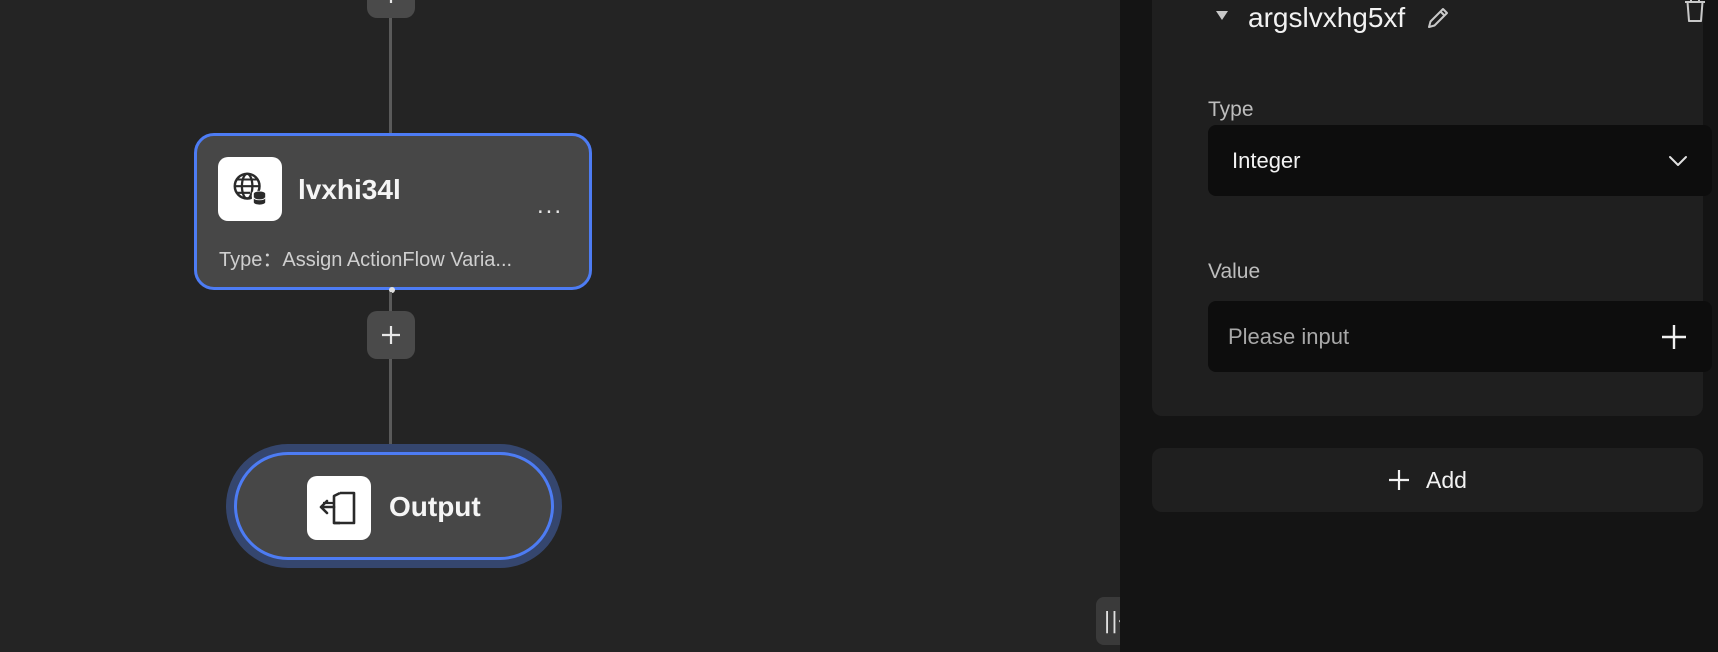 The image size is (1718, 652). I want to click on output-exit-icon, so click(339, 508).